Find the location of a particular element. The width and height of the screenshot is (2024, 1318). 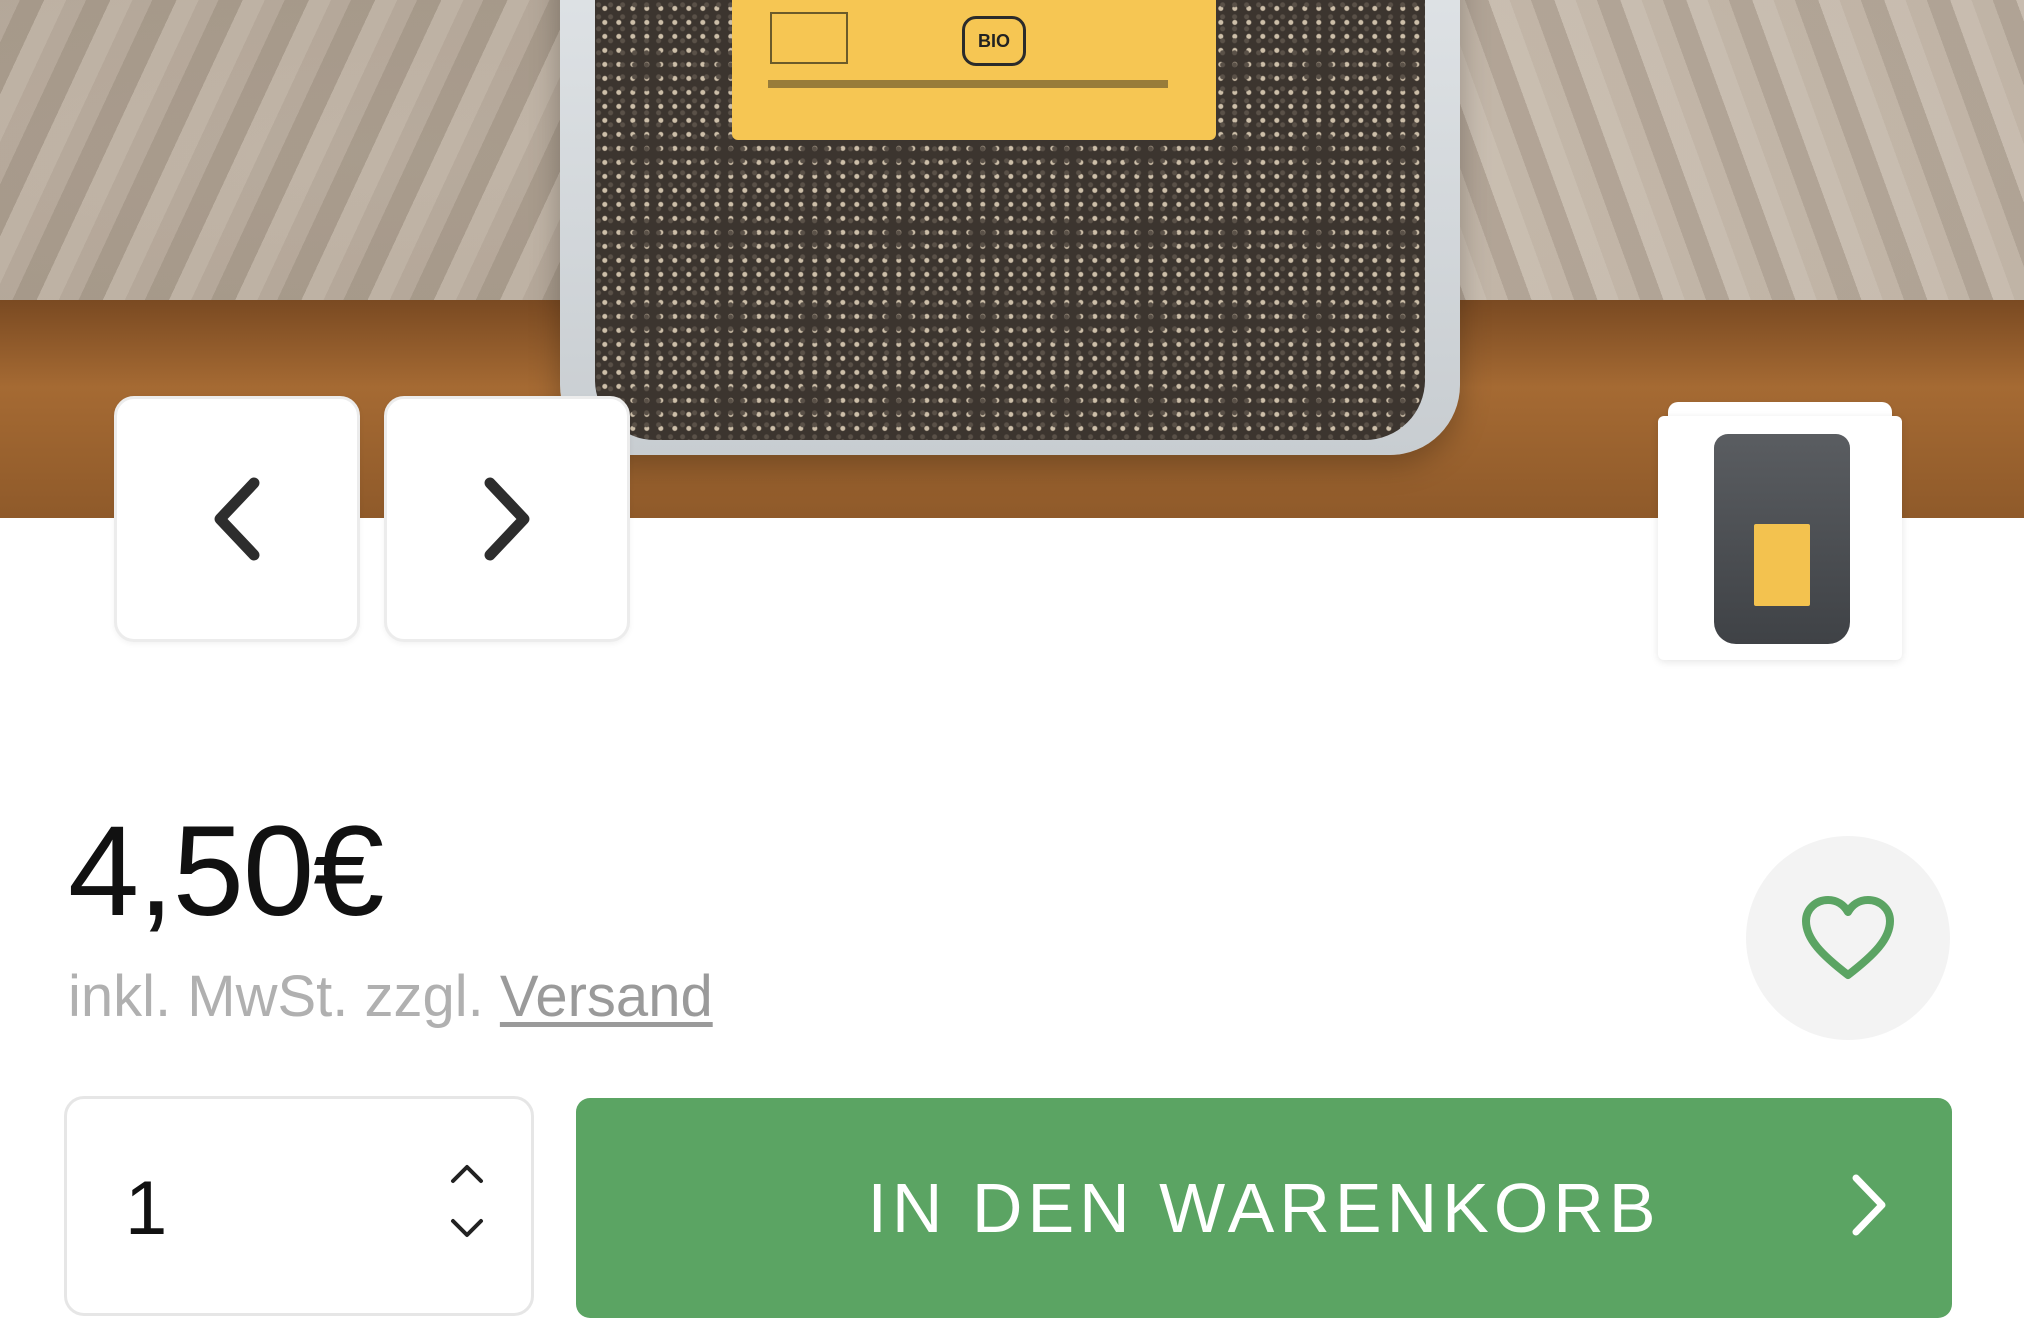

add-to-cart-button: IN DEN WARENKORB is located at coordinates (1264, 1208).